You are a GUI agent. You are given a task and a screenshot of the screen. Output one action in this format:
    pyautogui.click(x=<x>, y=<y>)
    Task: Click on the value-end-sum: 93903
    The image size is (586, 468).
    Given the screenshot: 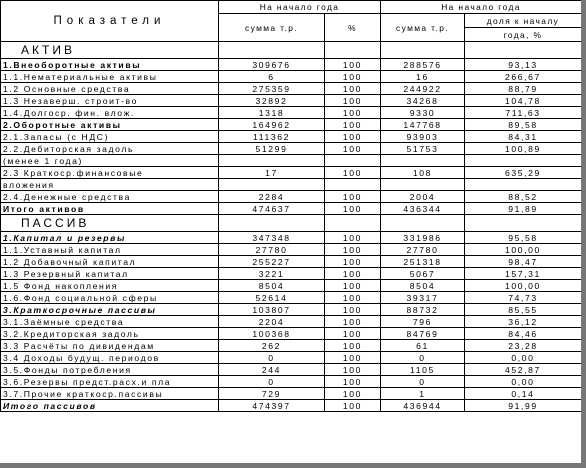 What is the action you would take?
    pyautogui.click(x=422, y=136)
    